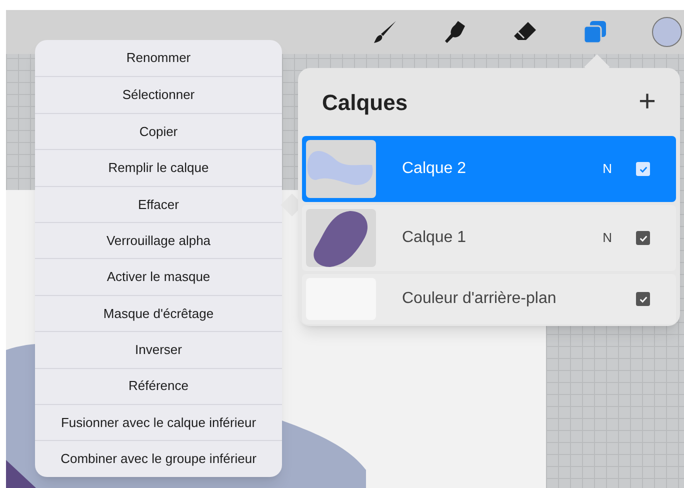 The width and height of the screenshot is (684, 488). Describe the element at coordinates (158, 131) in the screenshot. I see `menu-item: Copier` at that location.